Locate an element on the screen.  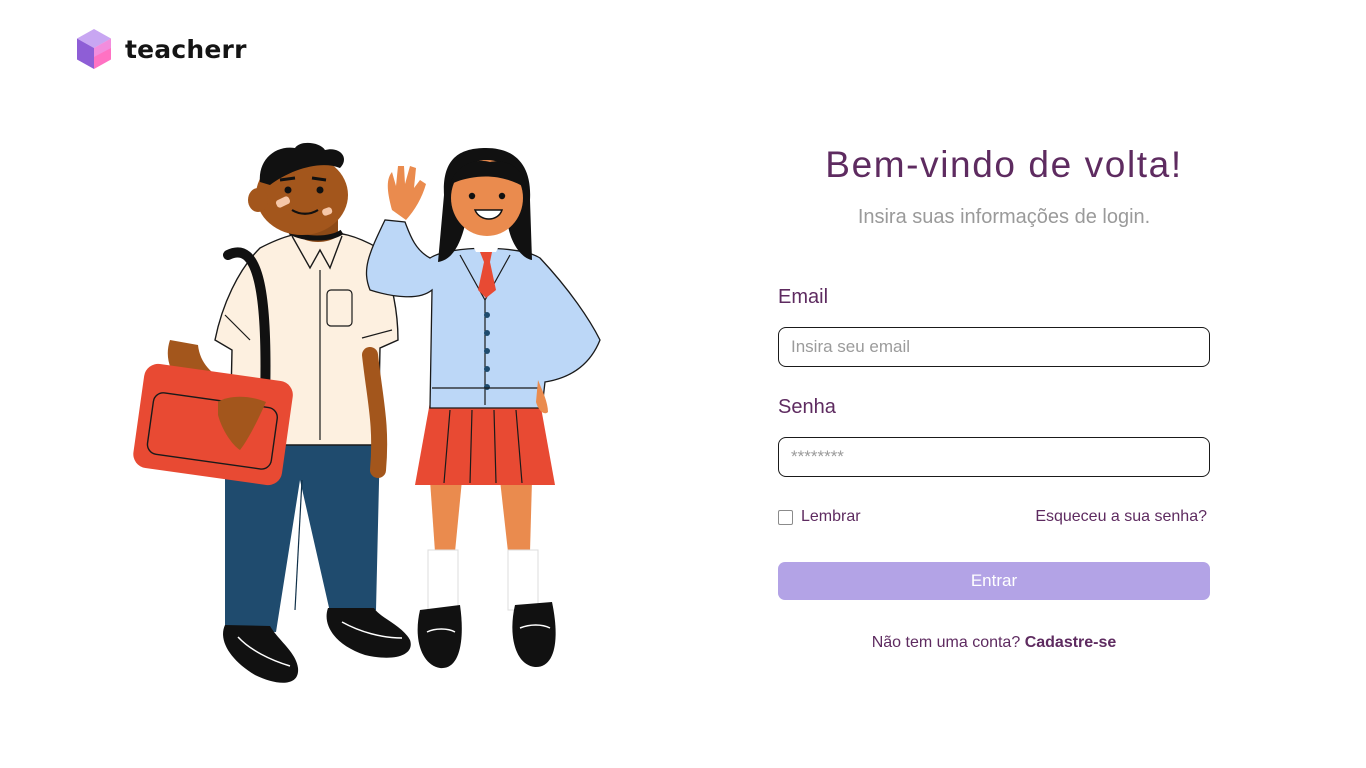
signup-prompt-text: Não tem uma conta? is located at coordinates (946, 642).